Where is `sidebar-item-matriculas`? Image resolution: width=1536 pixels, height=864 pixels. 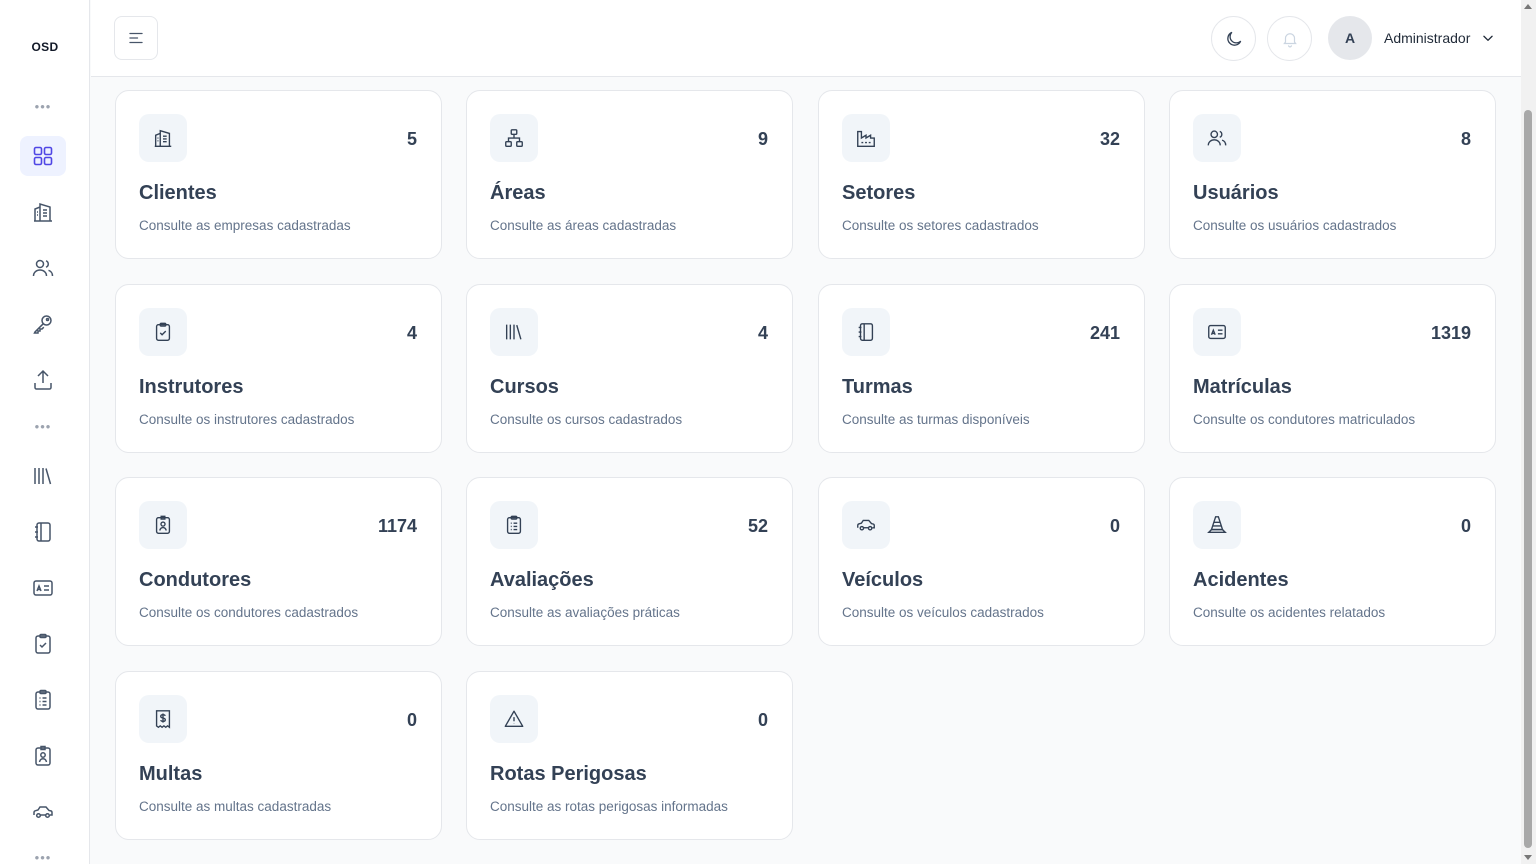 sidebar-item-matriculas is located at coordinates (43, 588).